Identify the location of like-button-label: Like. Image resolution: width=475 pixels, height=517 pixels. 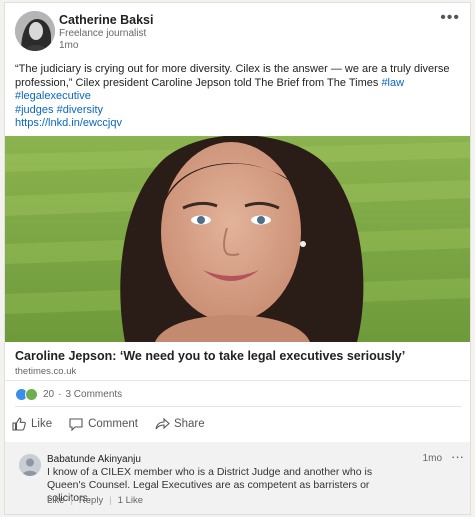
(42, 424).